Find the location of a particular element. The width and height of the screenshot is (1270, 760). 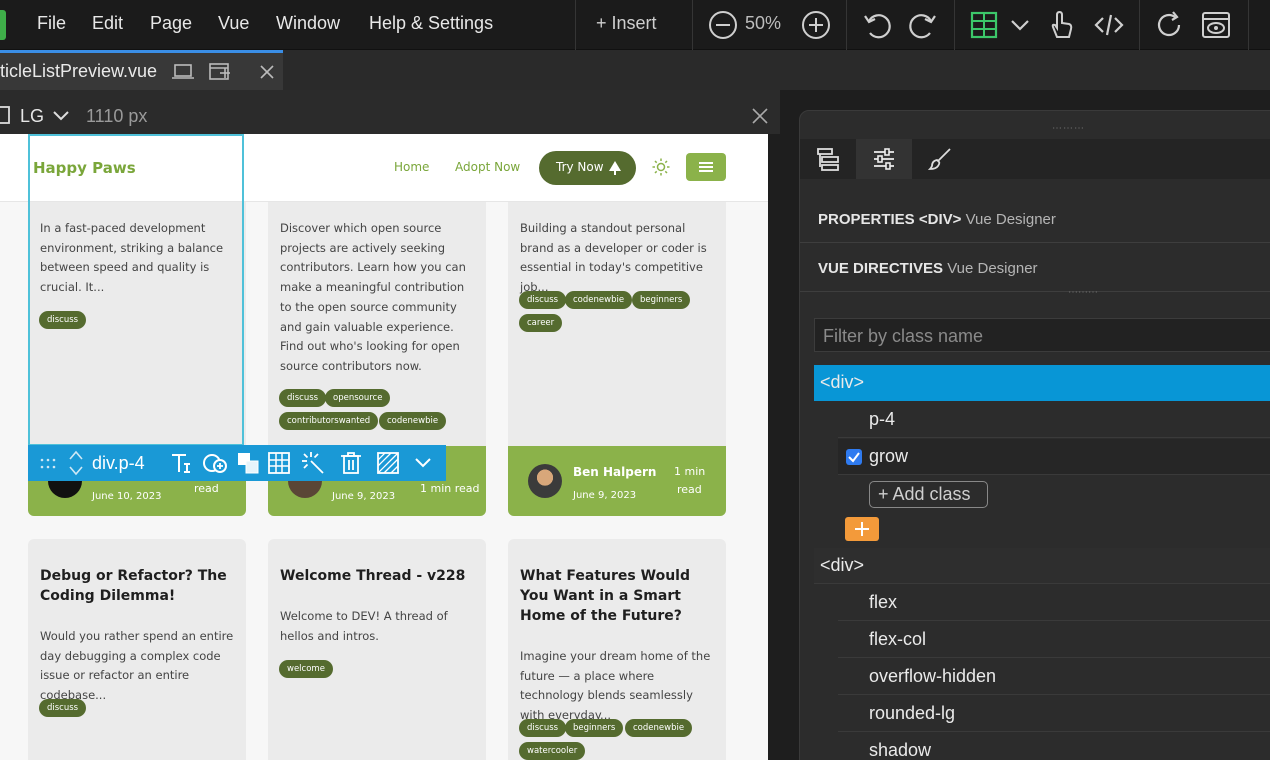

section-resize-grip: ⋯⋯⋯ is located at coordinates (1083, 292).